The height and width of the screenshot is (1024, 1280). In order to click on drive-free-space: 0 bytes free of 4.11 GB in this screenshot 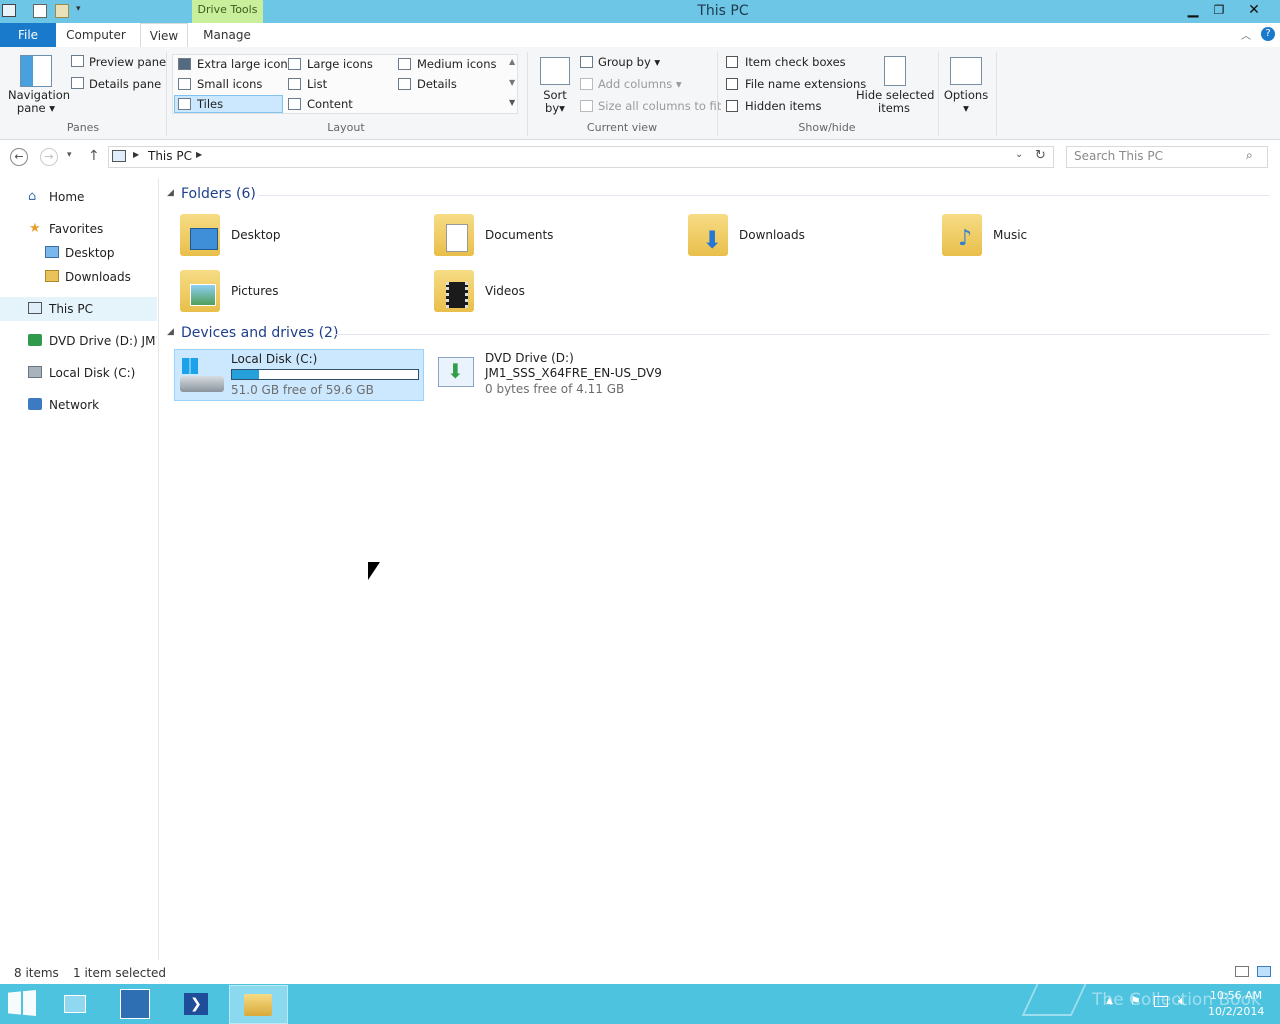, I will do `click(555, 389)`.